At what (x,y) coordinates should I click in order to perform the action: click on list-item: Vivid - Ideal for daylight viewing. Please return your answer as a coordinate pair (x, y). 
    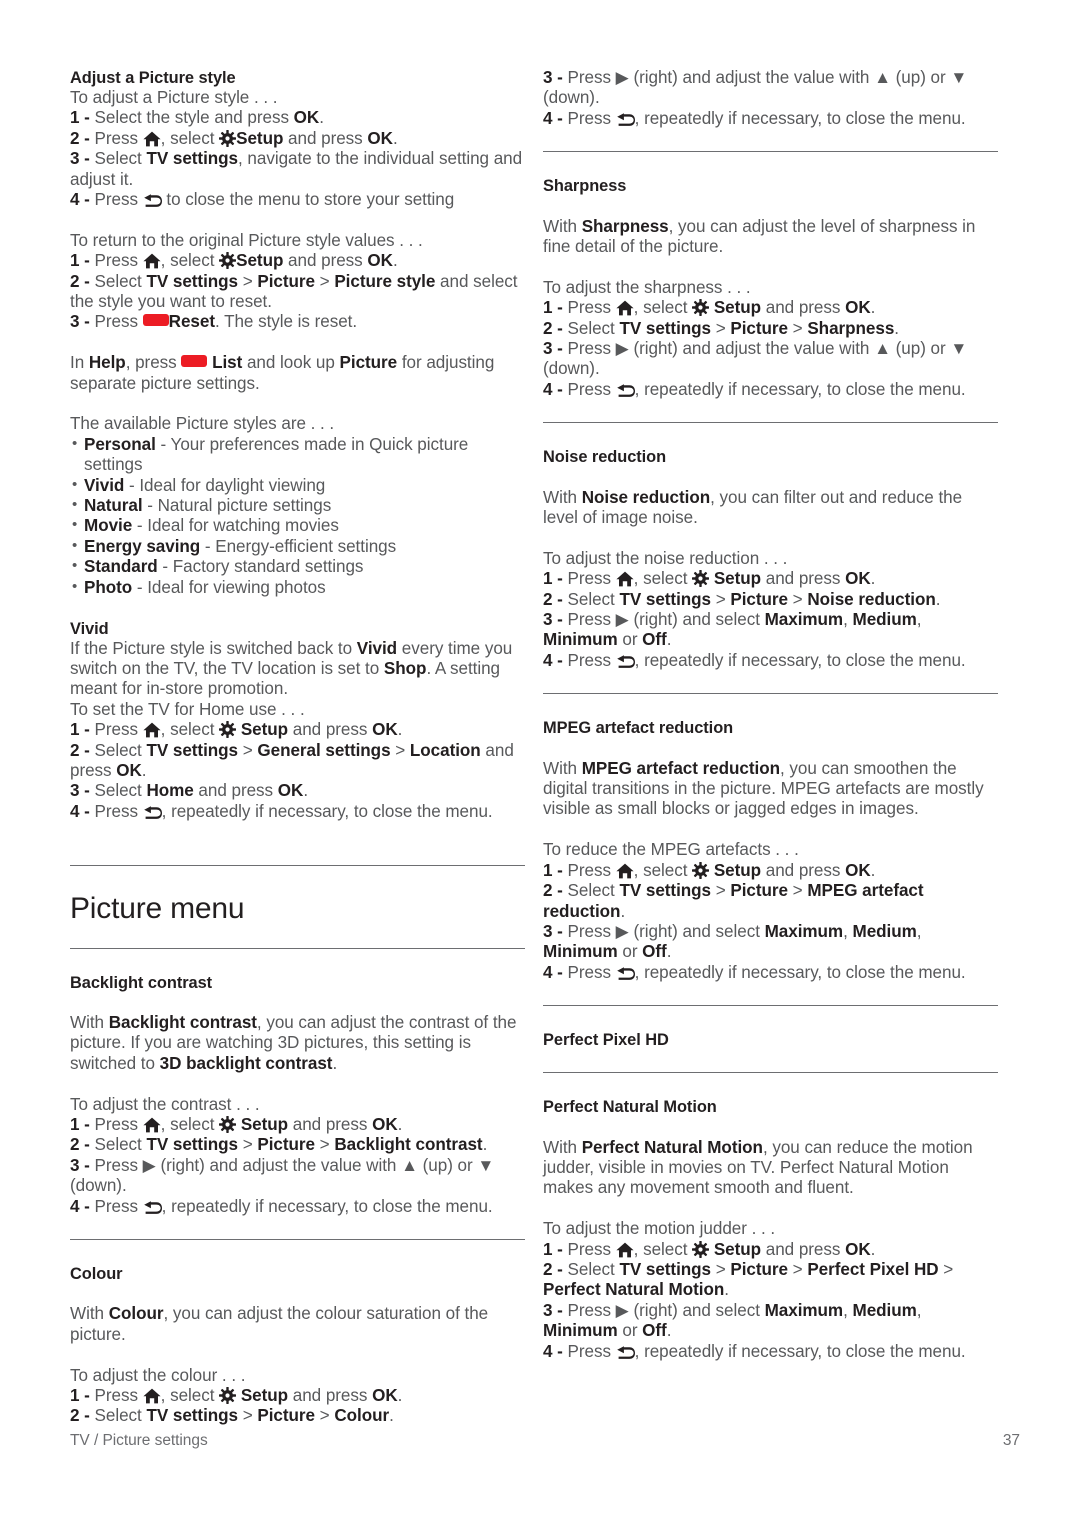
    Looking at the image, I should click on (297, 485).